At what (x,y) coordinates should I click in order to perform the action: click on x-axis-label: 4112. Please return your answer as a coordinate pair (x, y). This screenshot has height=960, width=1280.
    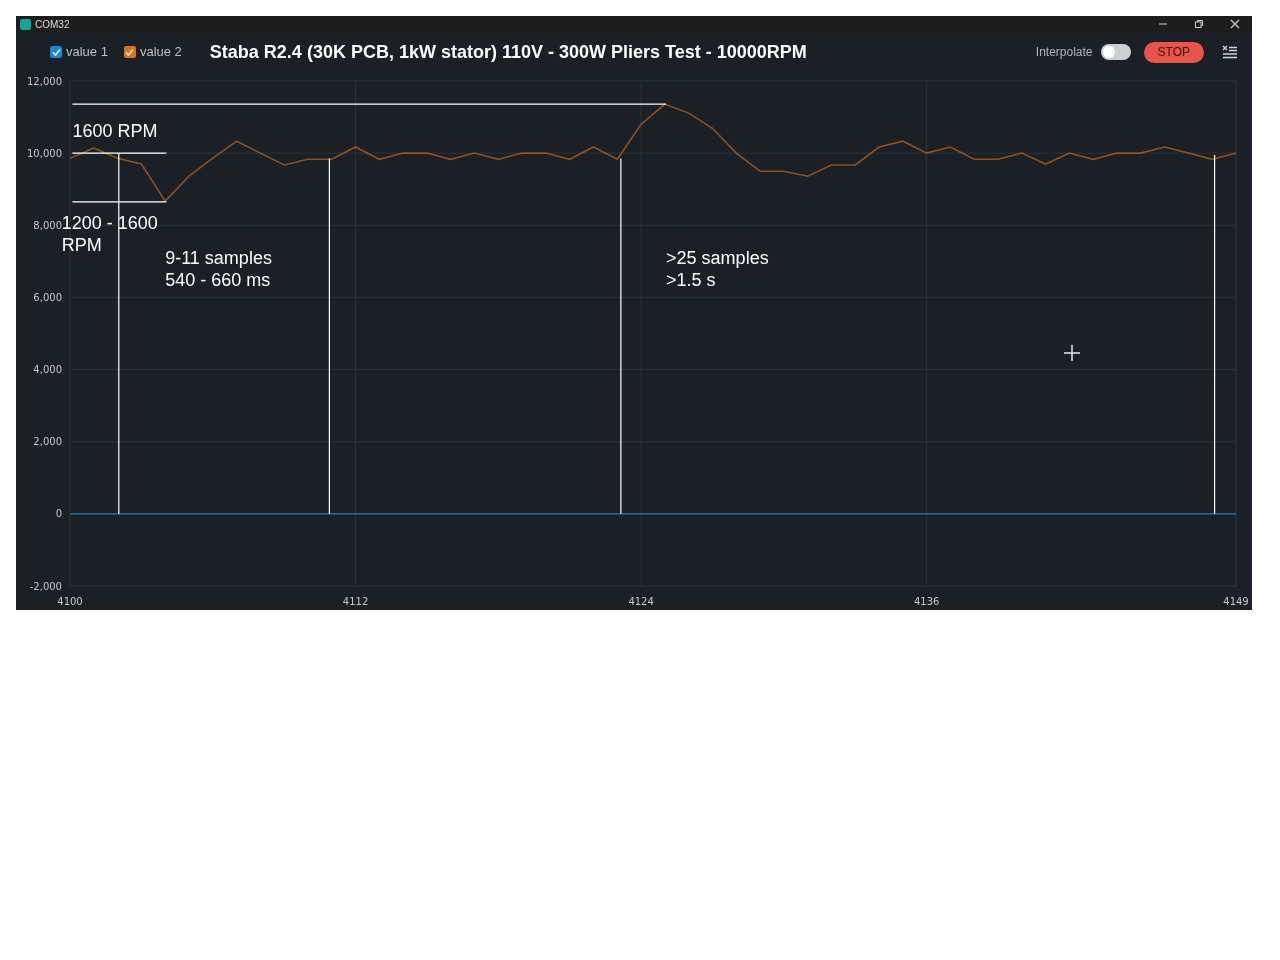
    Looking at the image, I should click on (355, 601).